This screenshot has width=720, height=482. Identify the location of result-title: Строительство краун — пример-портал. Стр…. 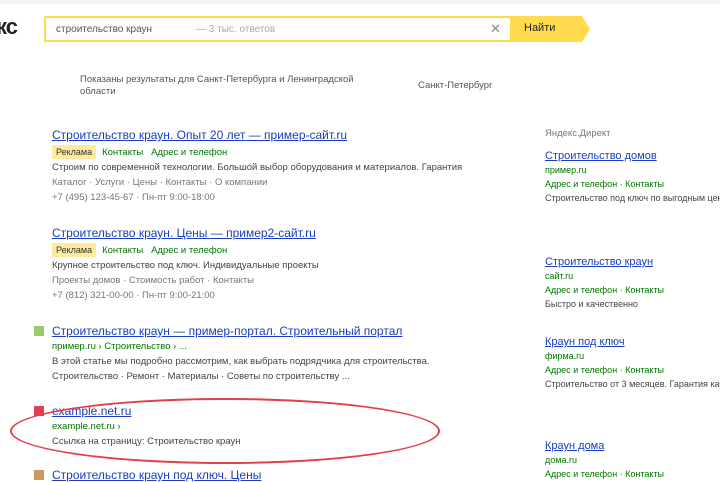
(277, 331).